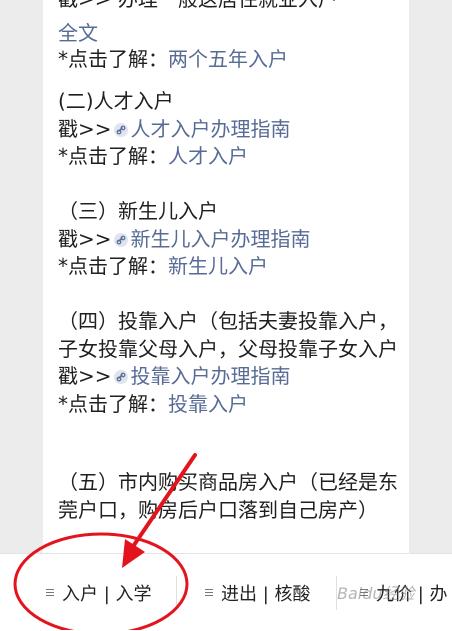 This screenshot has width=452, height=631. What do you see at coordinates (218, 266) in the screenshot?
I see `newborn-link: 新生儿入户` at bounding box center [218, 266].